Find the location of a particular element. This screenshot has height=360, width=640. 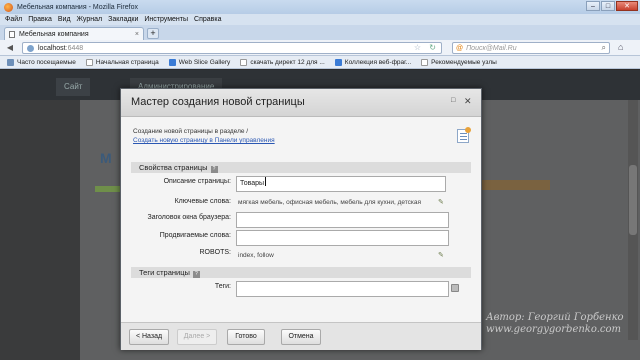

text-cursor is located at coordinates (266, 181).